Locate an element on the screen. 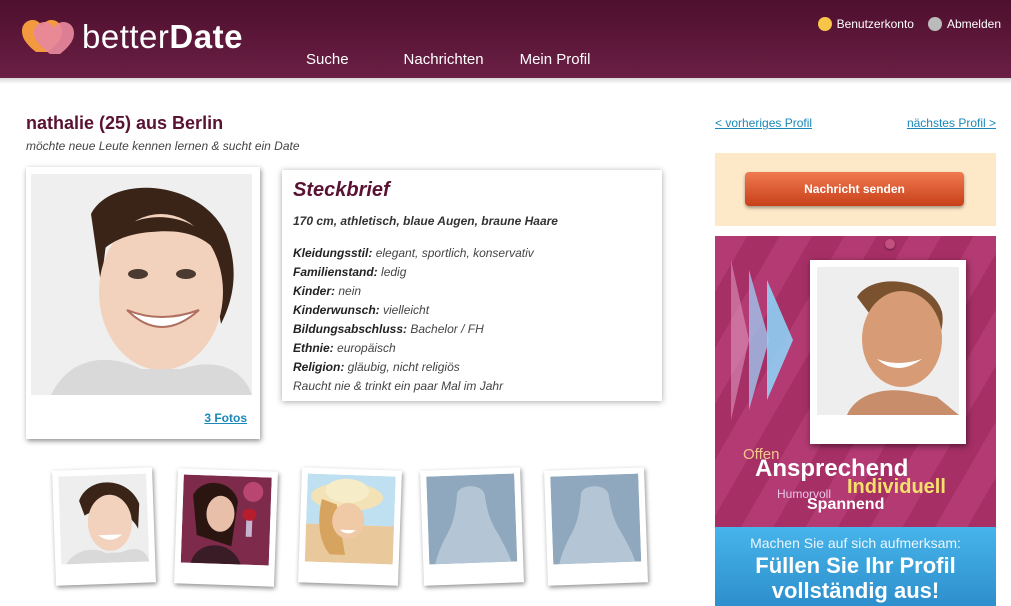 This screenshot has height=606, width=1011. steckbrief-footer: Raucht nie & trinkt ein paar Mal im Jahr is located at coordinates (398, 386).